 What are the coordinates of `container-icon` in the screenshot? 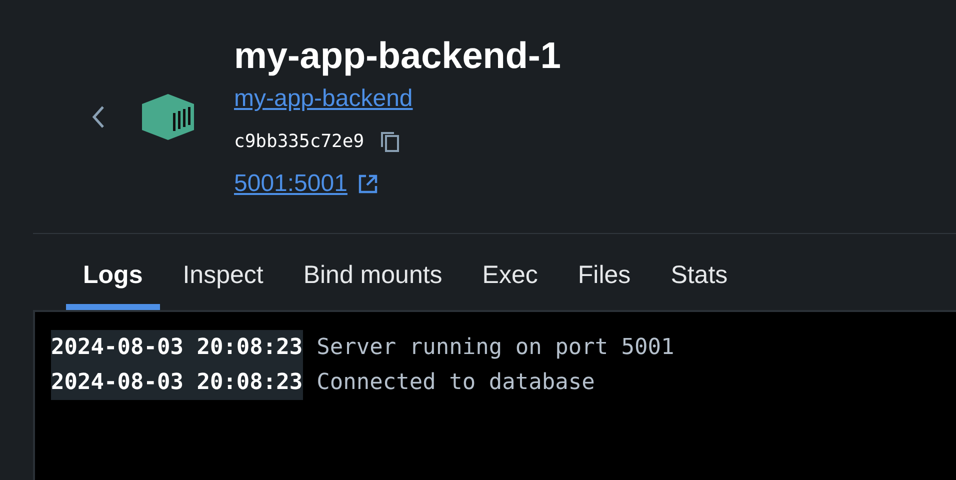 It's located at (168, 116).